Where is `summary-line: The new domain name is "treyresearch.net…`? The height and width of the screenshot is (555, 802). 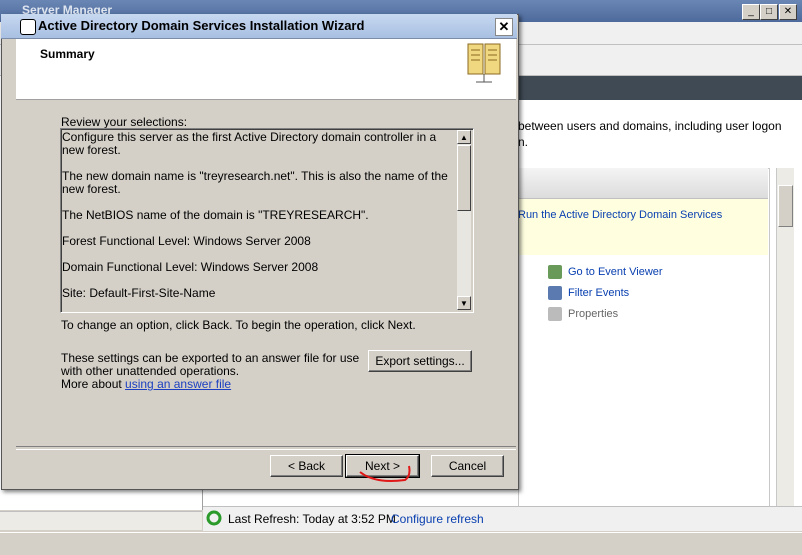
summary-line: The new domain name is "treyresearch.net… is located at coordinates (255, 182).